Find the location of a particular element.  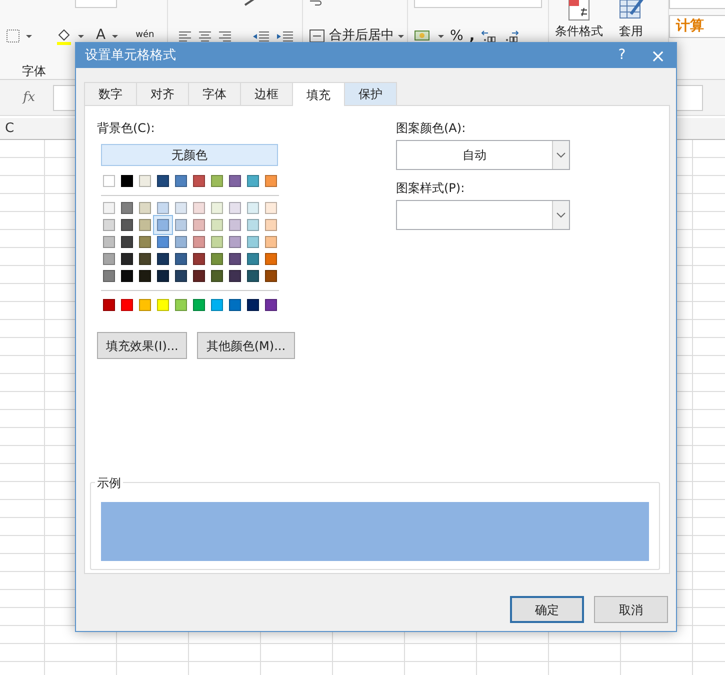

no-color-button: 无颜色 is located at coordinates (189, 155).